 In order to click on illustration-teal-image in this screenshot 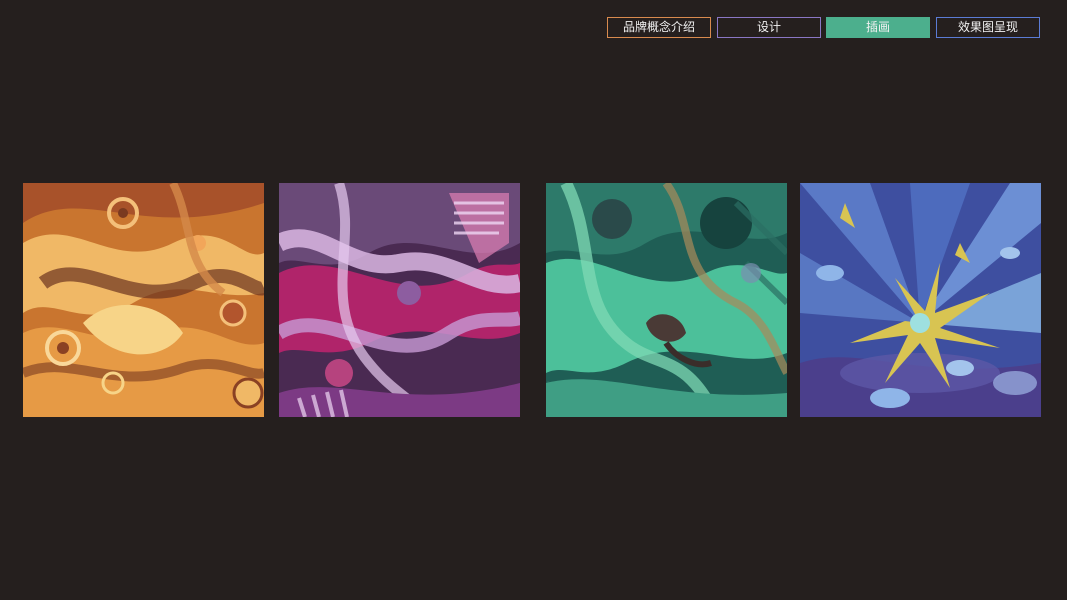, I will do `click(666, 300)`.